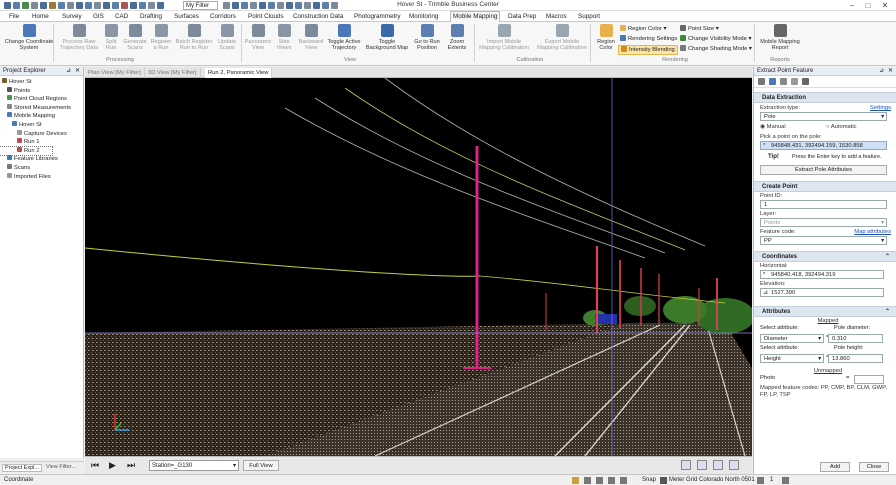 This screenshot has height=485, width=896. What do you see at coordinates (606, 37) in the screenshot?
I see `region-color-button: Region Color` at bounding box center [606, 37].